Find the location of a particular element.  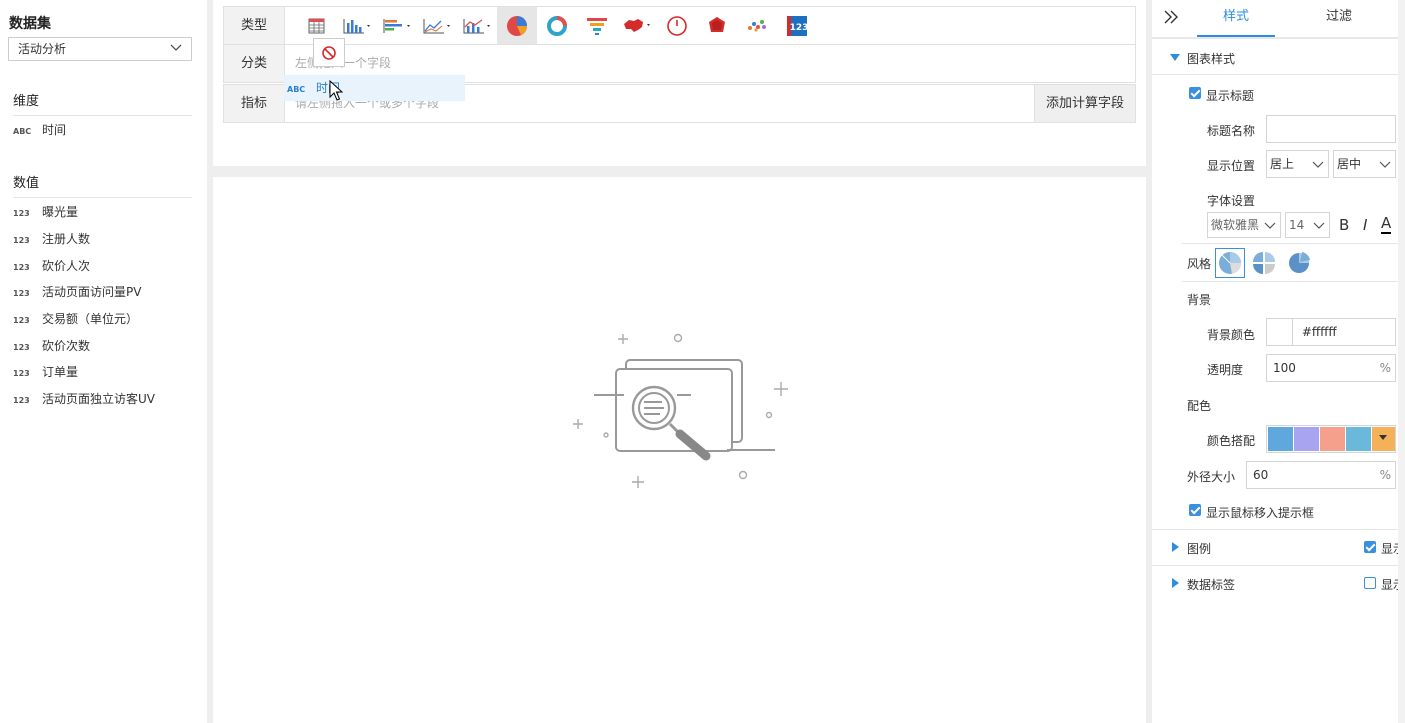

number-card-icon: 123 is located at coordinates (797, 25).